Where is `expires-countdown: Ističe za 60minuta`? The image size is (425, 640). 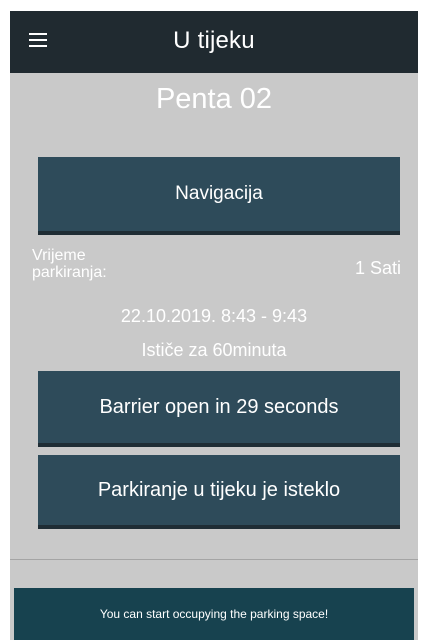 expires-countdown: Ističe za 60minuta is located at coordinates (214, 350).